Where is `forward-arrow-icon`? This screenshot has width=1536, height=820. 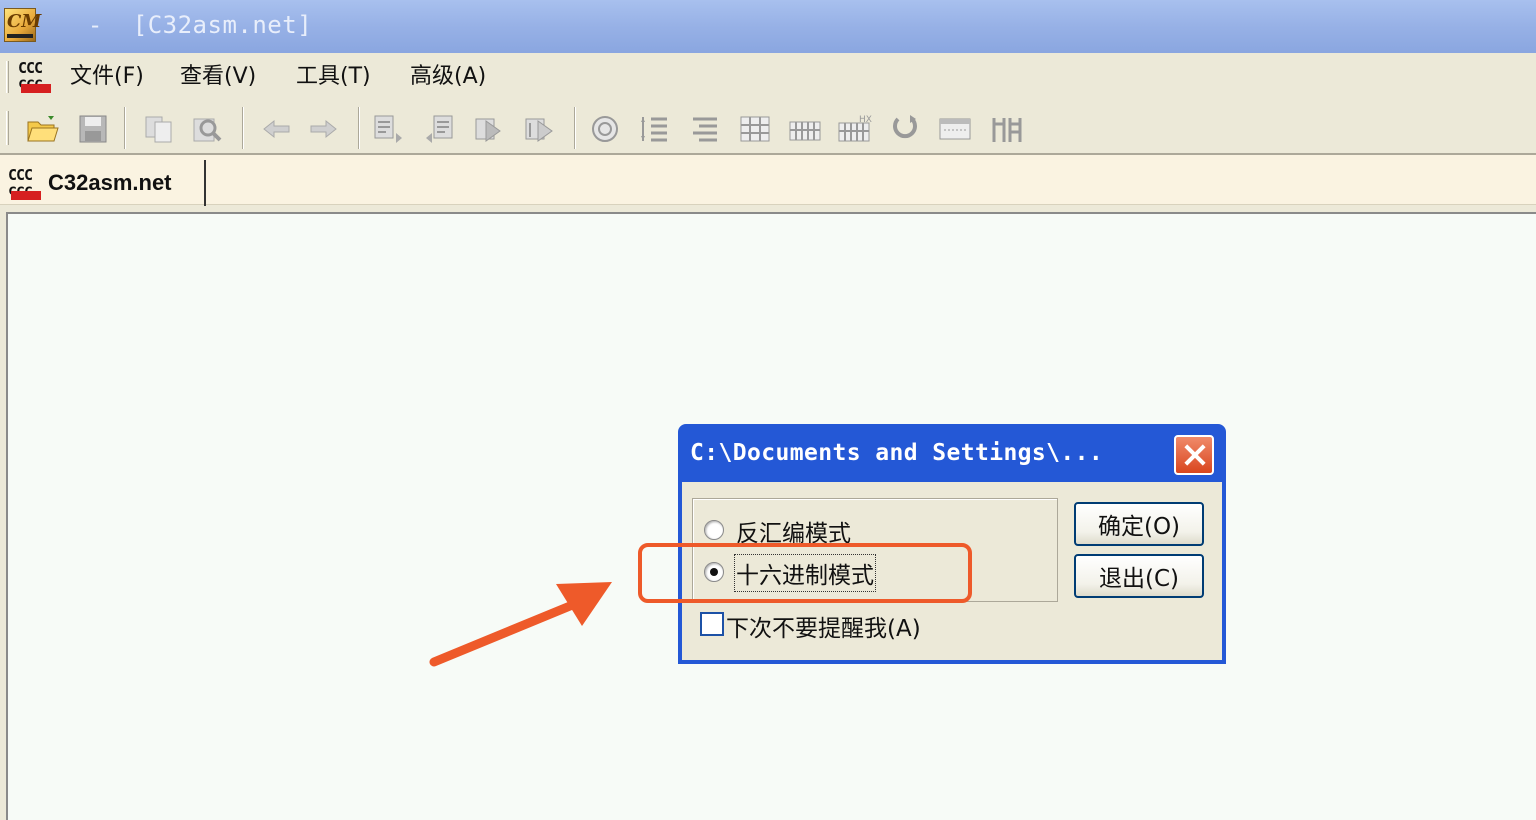 forward-arrow-icon is located at coordinates (323, 129).